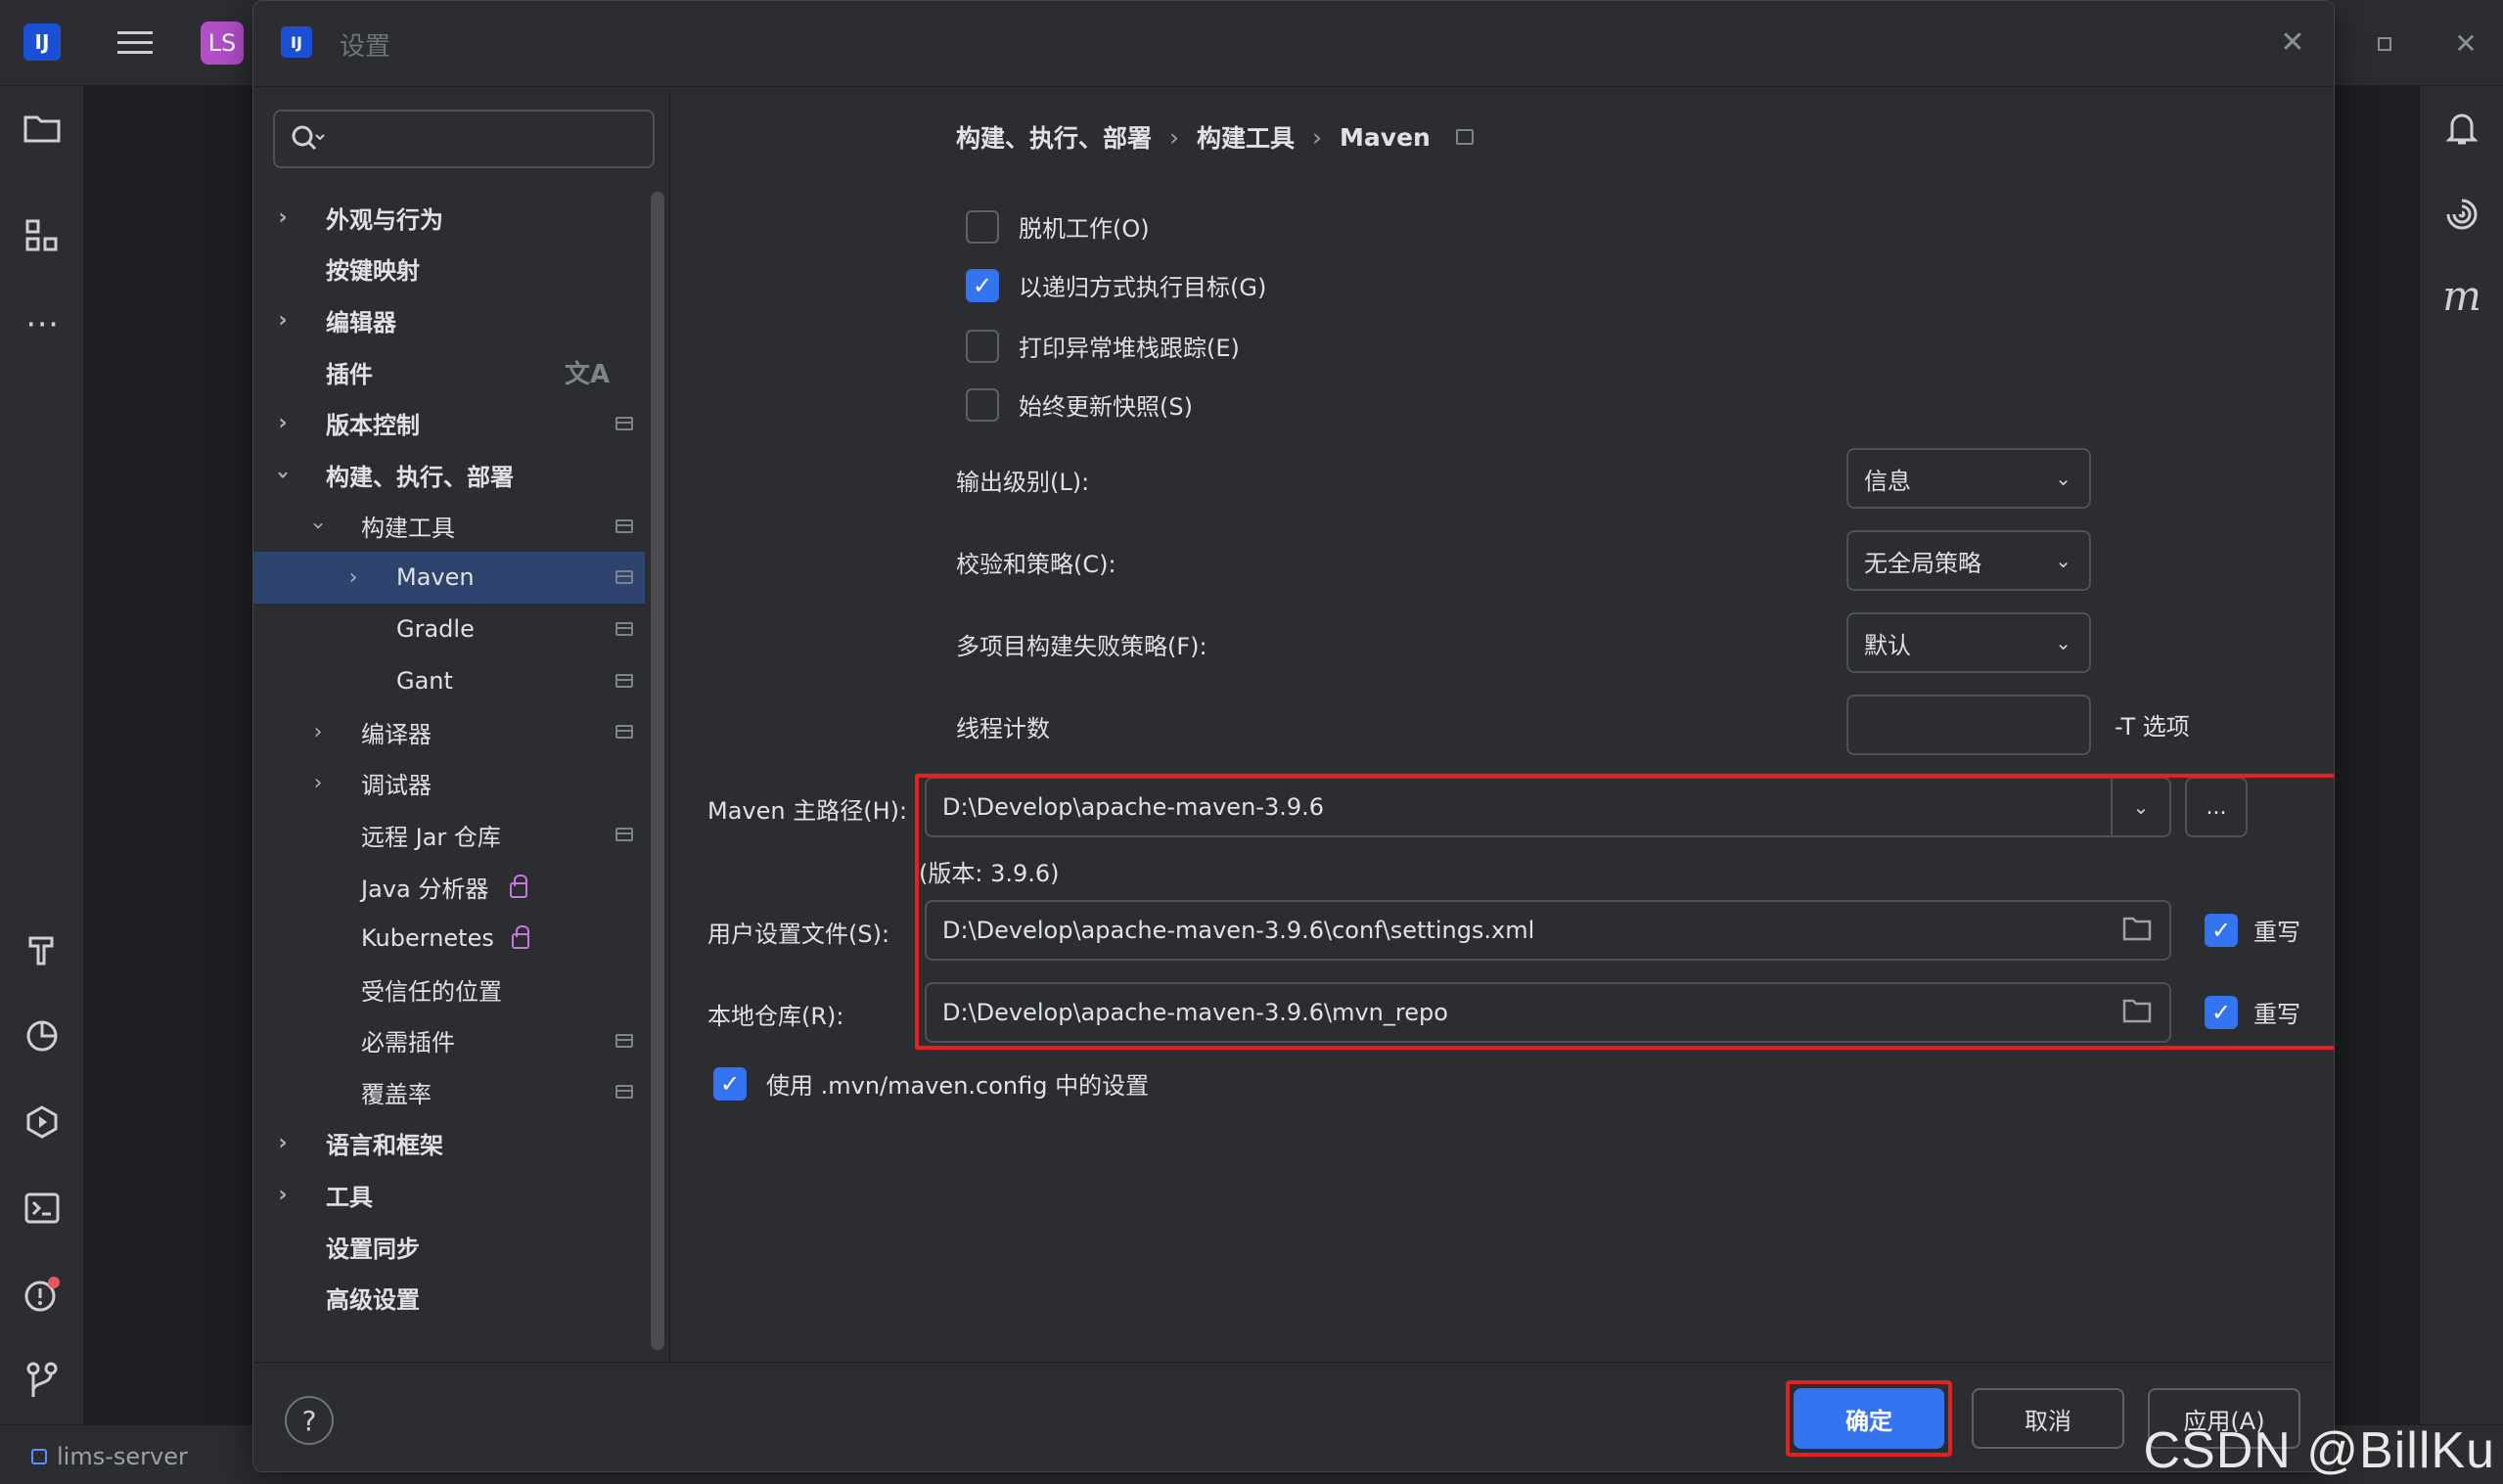  I want to click on snapshots-checkbox, so click(982, 404).